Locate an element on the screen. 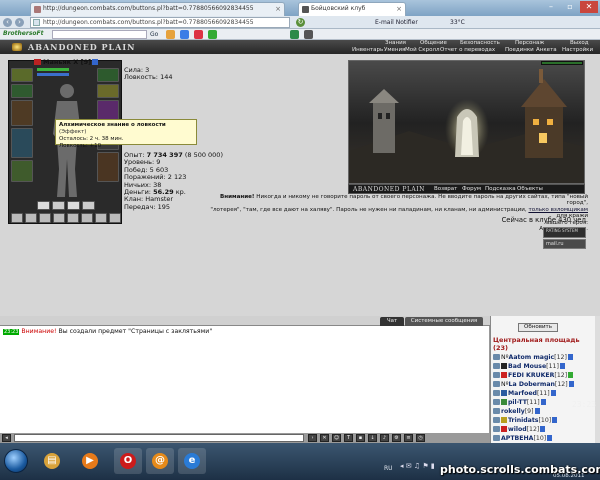 The width and height of the screenshot is (600, 480). nav-objects: Объекты is located at coordinates (530, 189).